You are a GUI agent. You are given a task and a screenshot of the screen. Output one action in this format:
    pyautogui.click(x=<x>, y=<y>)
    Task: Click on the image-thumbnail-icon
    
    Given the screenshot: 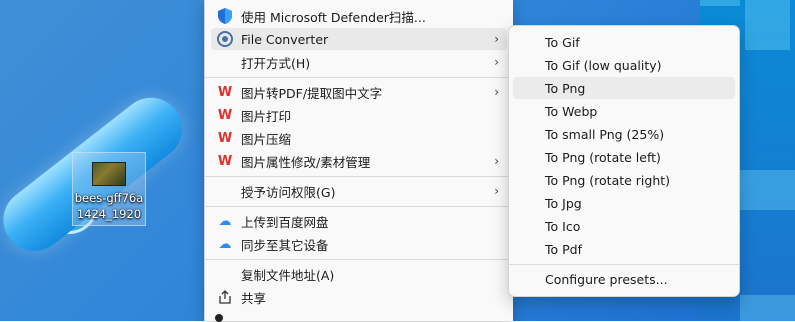 What is the action you would take?
    pyautogui.click(x=109, y=174)
    